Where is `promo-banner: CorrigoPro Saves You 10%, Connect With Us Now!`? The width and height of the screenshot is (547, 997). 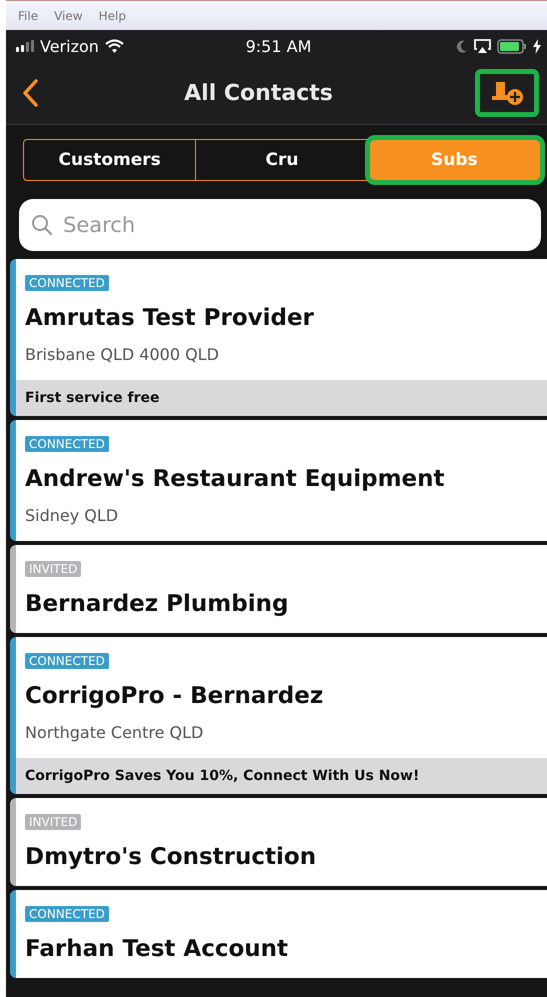
promo-banner: CorrigoPro Saves You 10%, Connect With Us Now! is located at coordinates (281, 776).